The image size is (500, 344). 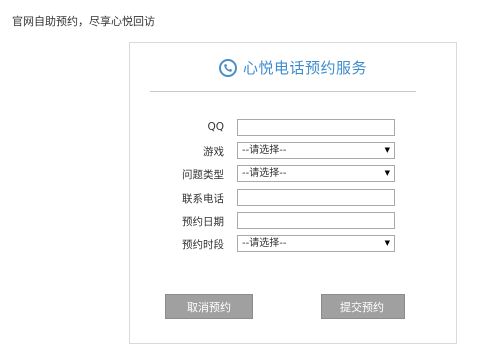 I want to click on game-row: 游戏 --请选择-- ▼, so click(x=293, y=151).